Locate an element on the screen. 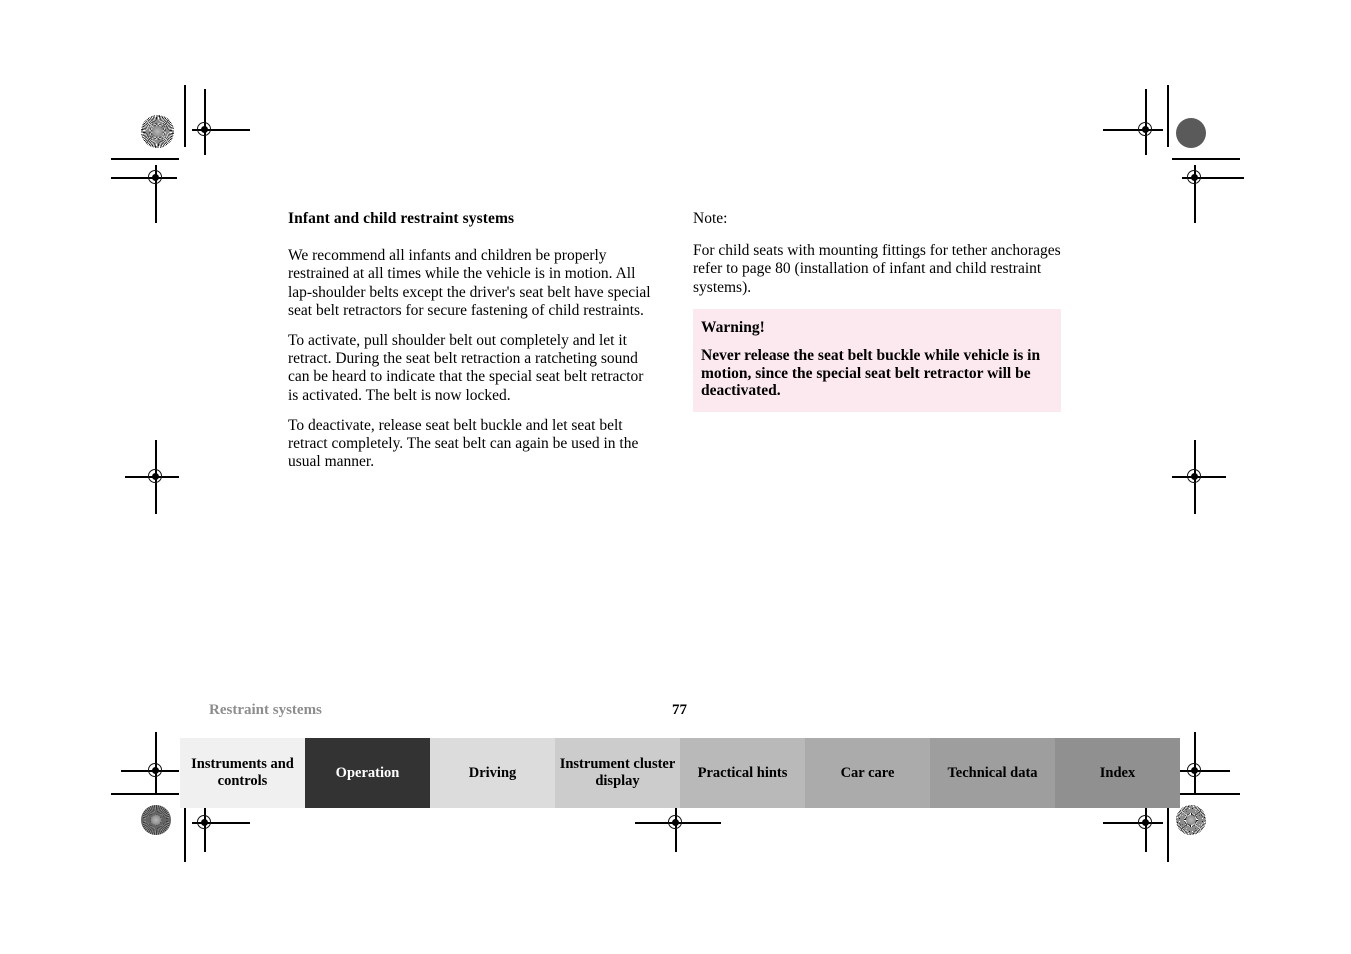  registration-crosshair-top-left-outer is located at coordinates (144, 194).